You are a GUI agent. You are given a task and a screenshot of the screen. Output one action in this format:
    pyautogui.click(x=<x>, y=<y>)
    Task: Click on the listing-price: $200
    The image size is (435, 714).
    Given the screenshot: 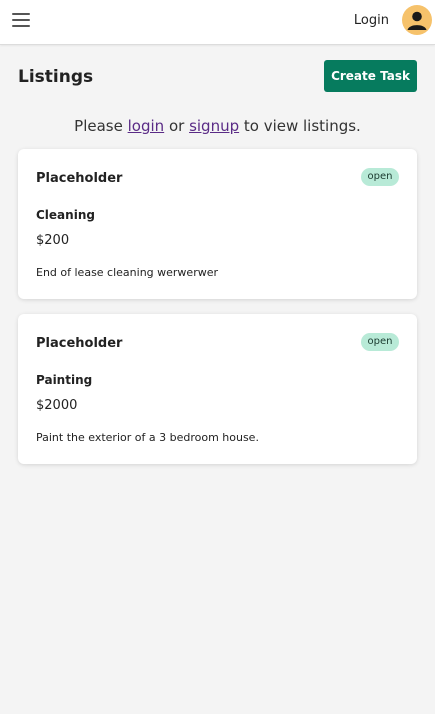 What is the action you would take?
    pyautogui.click(x=53, y=240)
    